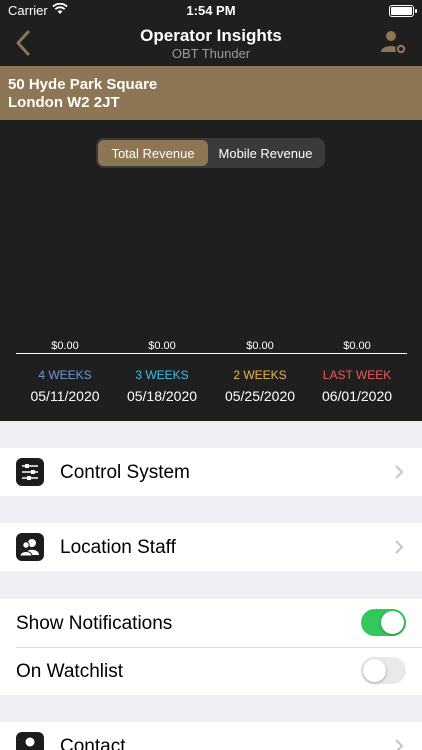 This screenshot has width=422, height=750. I want to click on chart-baseline, so click(211, 353).